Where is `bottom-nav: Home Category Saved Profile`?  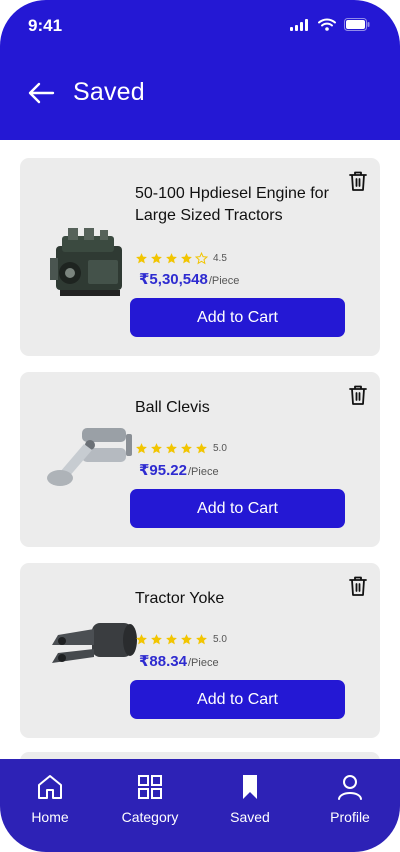 bottom-nav: Home Category Saved Profile is located at coordinates (200, 805).